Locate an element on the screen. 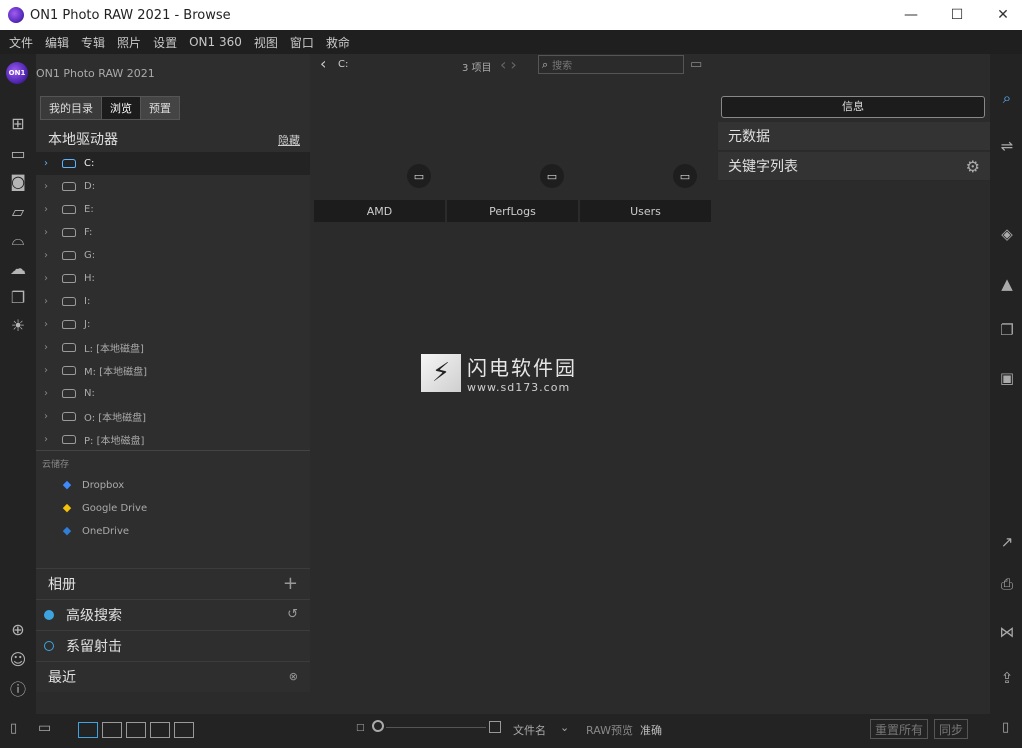  menu-photo: 照片 is located at coordinates (129, 42).